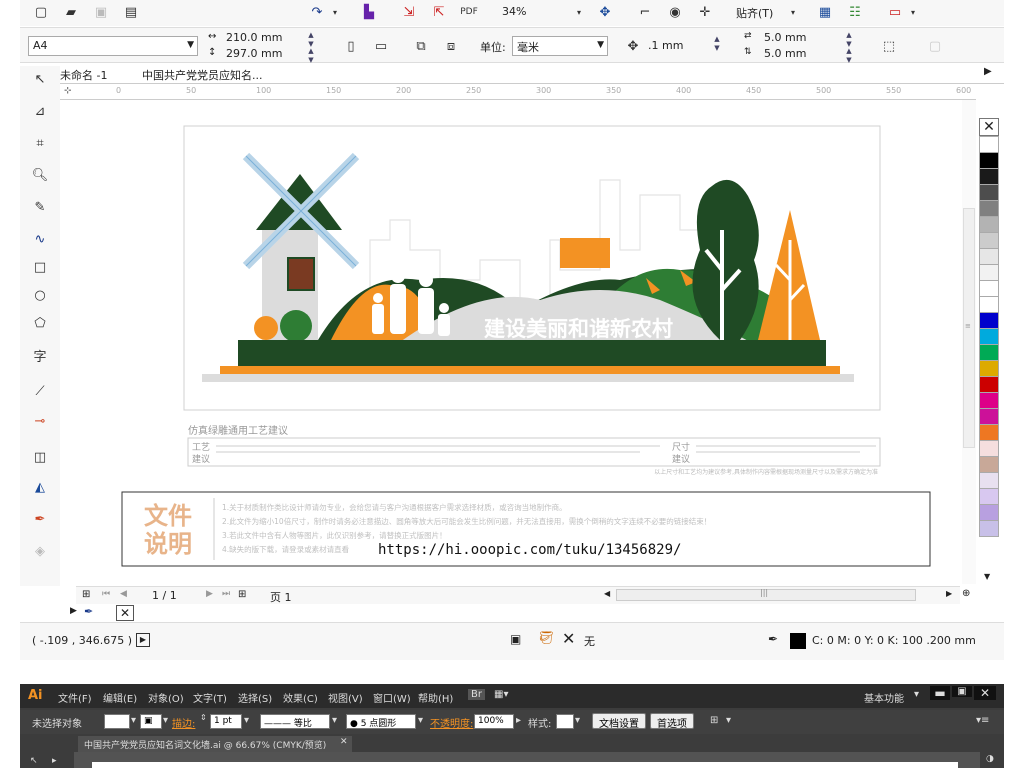 Image resolution: width=1024 pixels, height=768 pixels. I want to click on control-bar-menu-icon: ▾≡, so click(982, 720).